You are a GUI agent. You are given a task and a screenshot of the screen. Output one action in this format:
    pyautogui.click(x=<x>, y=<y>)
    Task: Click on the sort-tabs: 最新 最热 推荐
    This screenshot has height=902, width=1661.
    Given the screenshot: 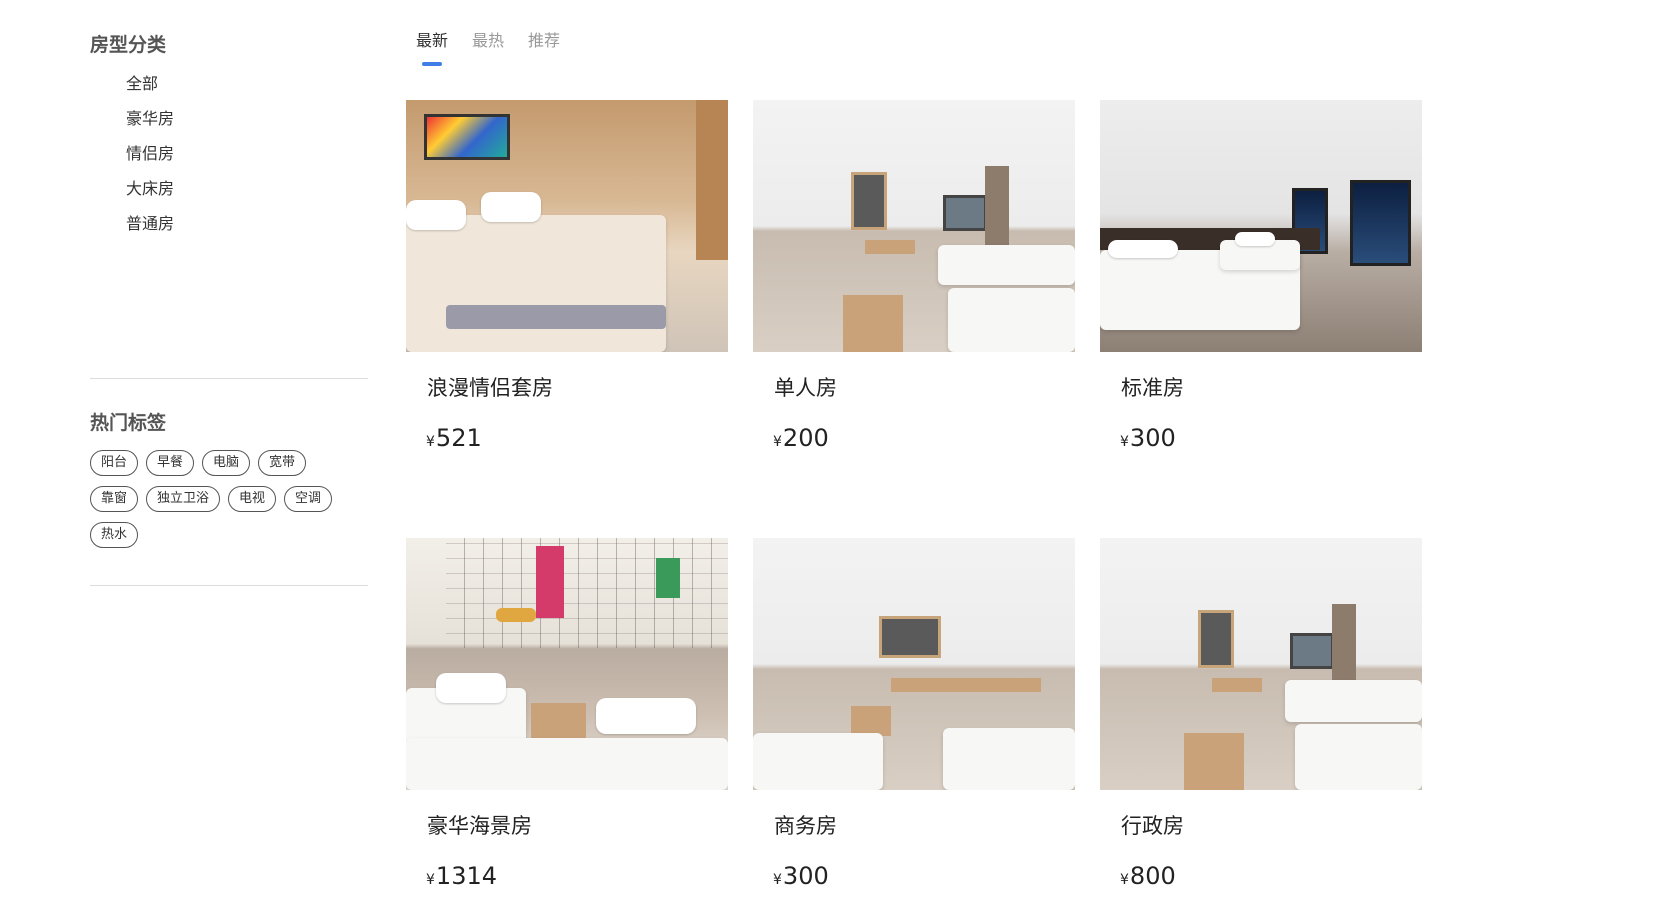 What is the action you would take?
    pyautogui.click(x=488, y=47)
    